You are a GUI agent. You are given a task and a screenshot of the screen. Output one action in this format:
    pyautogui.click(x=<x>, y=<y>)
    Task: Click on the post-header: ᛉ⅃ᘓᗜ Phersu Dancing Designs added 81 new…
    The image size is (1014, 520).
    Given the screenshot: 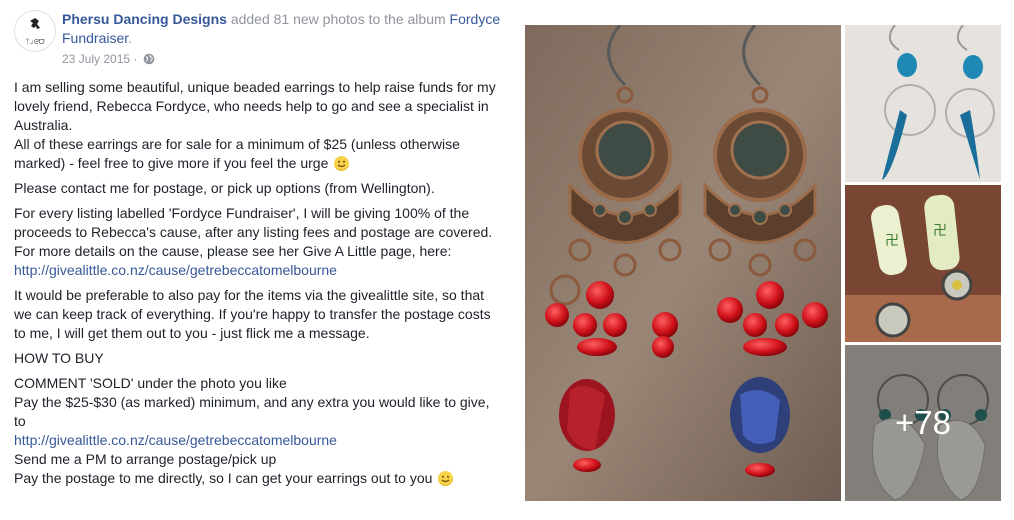 What is the action you would take?
    pyautogui.click(x=259, y=40)
    